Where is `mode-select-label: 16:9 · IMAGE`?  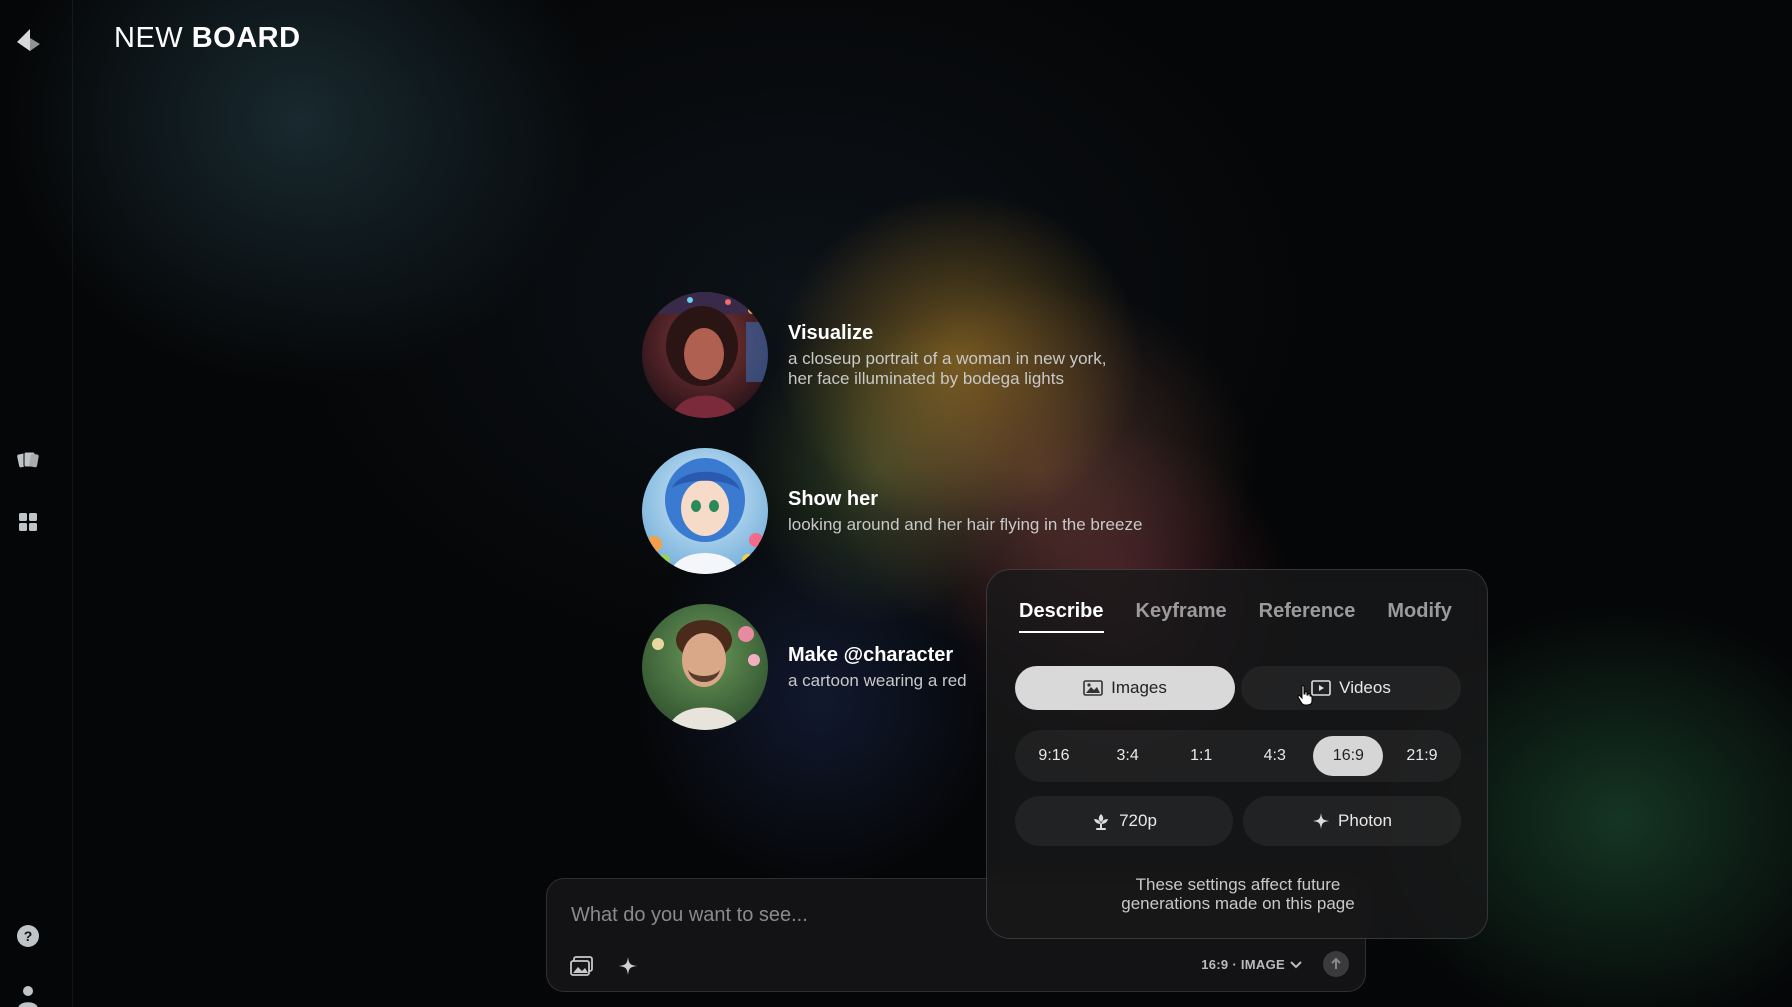
mode-select-label: 16:9 · IMAGE is located at coordinates (1243, 964).